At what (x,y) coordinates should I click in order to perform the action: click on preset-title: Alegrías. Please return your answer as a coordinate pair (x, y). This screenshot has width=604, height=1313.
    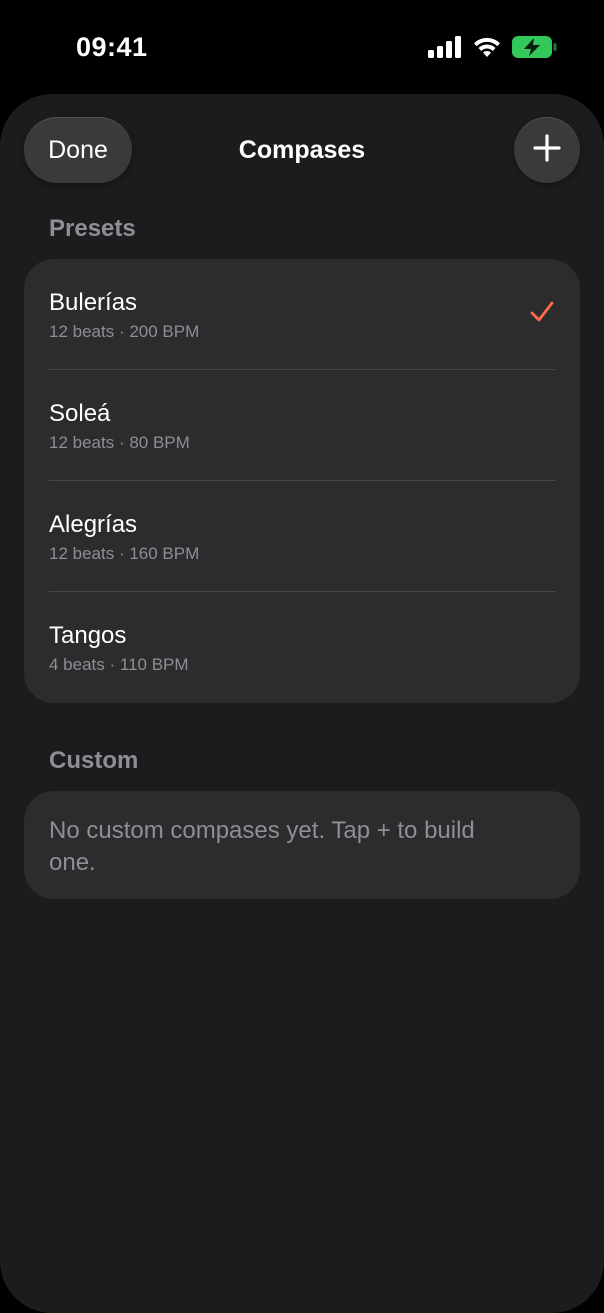
    Looking at the image, I should click on (93, 524).